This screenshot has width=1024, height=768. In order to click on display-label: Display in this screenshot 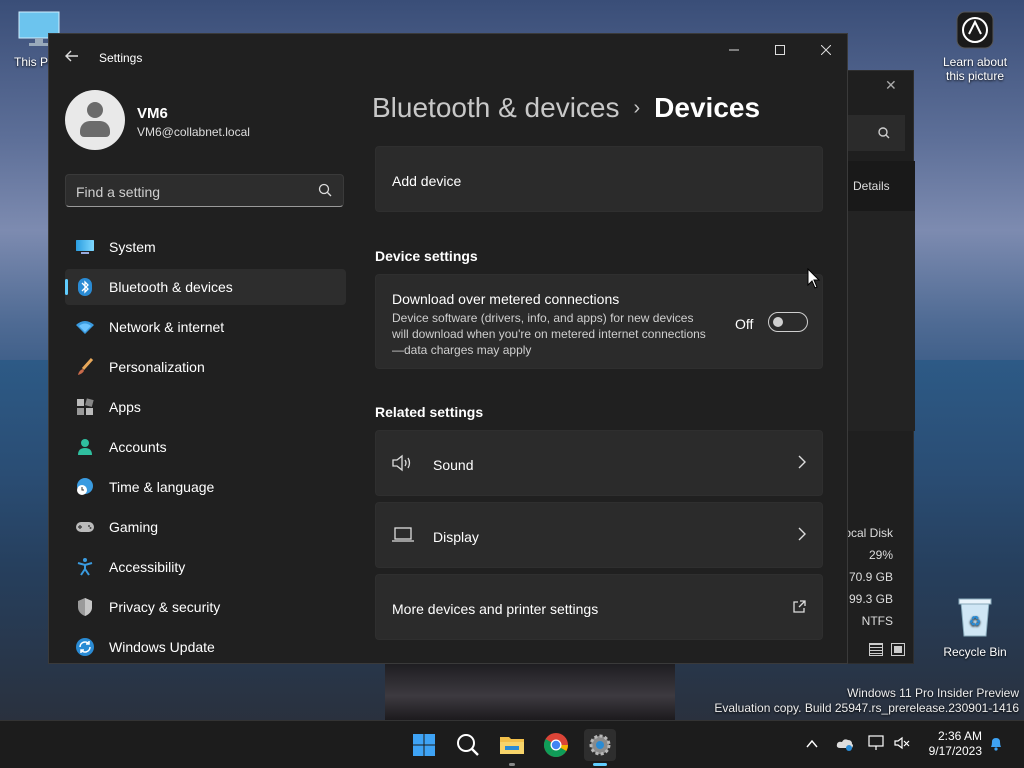, I will do `click(456, 537)`.